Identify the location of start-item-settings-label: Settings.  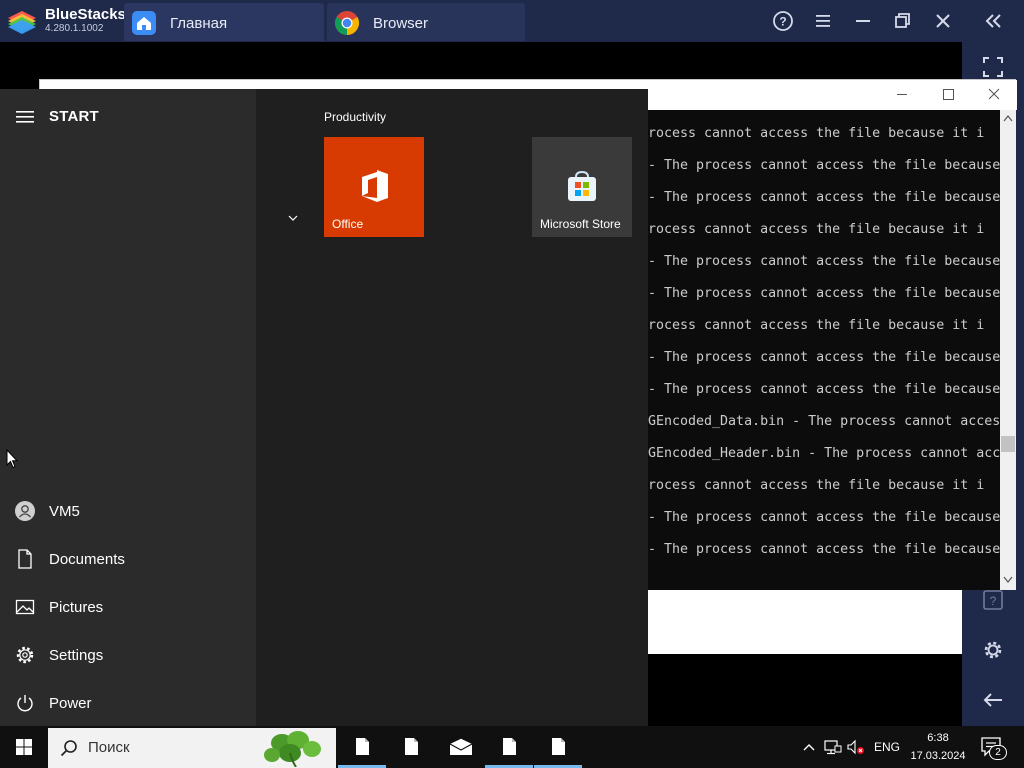
(76, 655).